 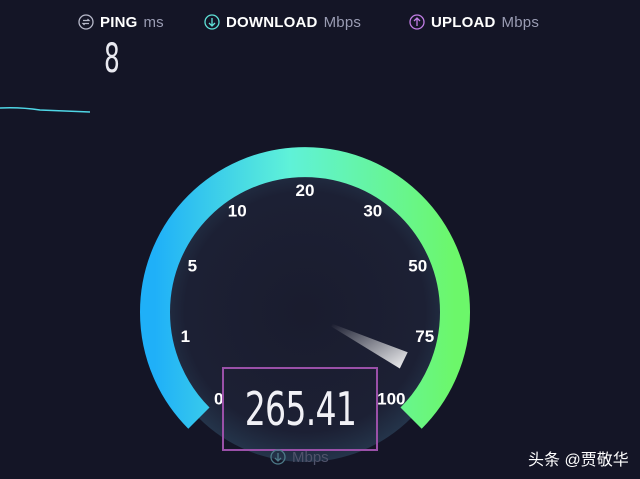 What do you see at coordinates (192, 265) in the screenshot?
I see `gauge-tick-label: 5` at bounding box center [192, 265].